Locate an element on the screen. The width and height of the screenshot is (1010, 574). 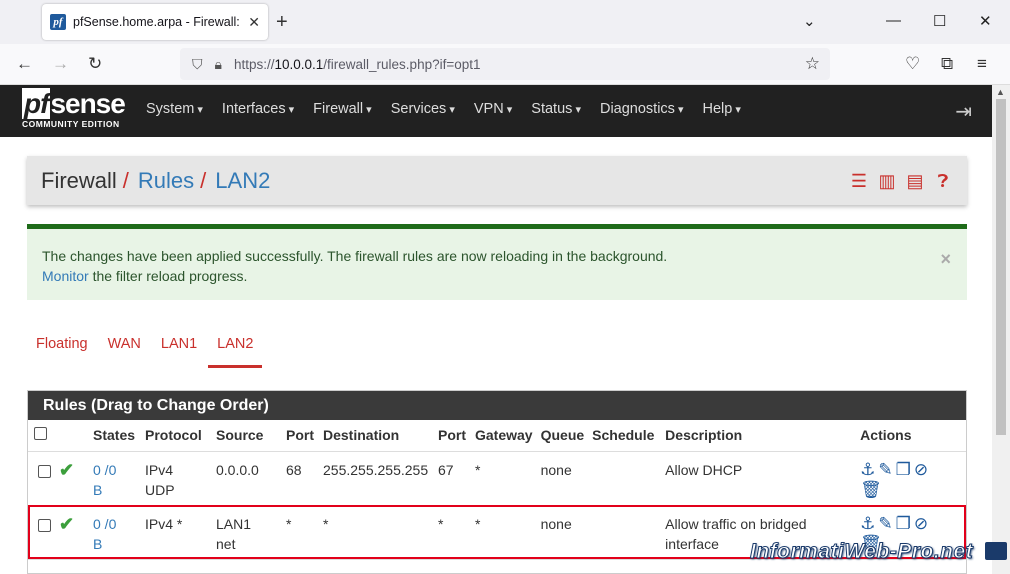
monitor-link: Monitor is located at coordinates (65, 276).